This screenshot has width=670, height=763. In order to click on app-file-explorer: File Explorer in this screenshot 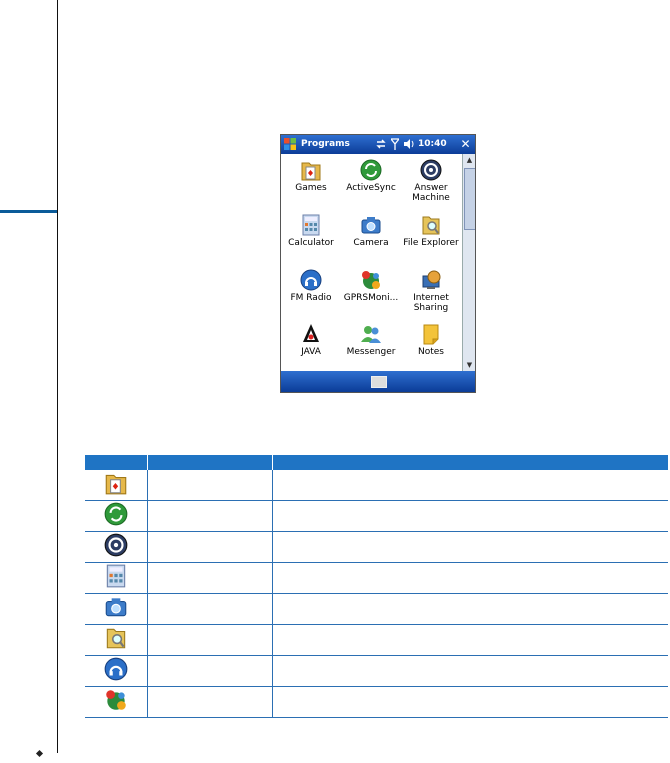, I will do `click(431, 238)`.